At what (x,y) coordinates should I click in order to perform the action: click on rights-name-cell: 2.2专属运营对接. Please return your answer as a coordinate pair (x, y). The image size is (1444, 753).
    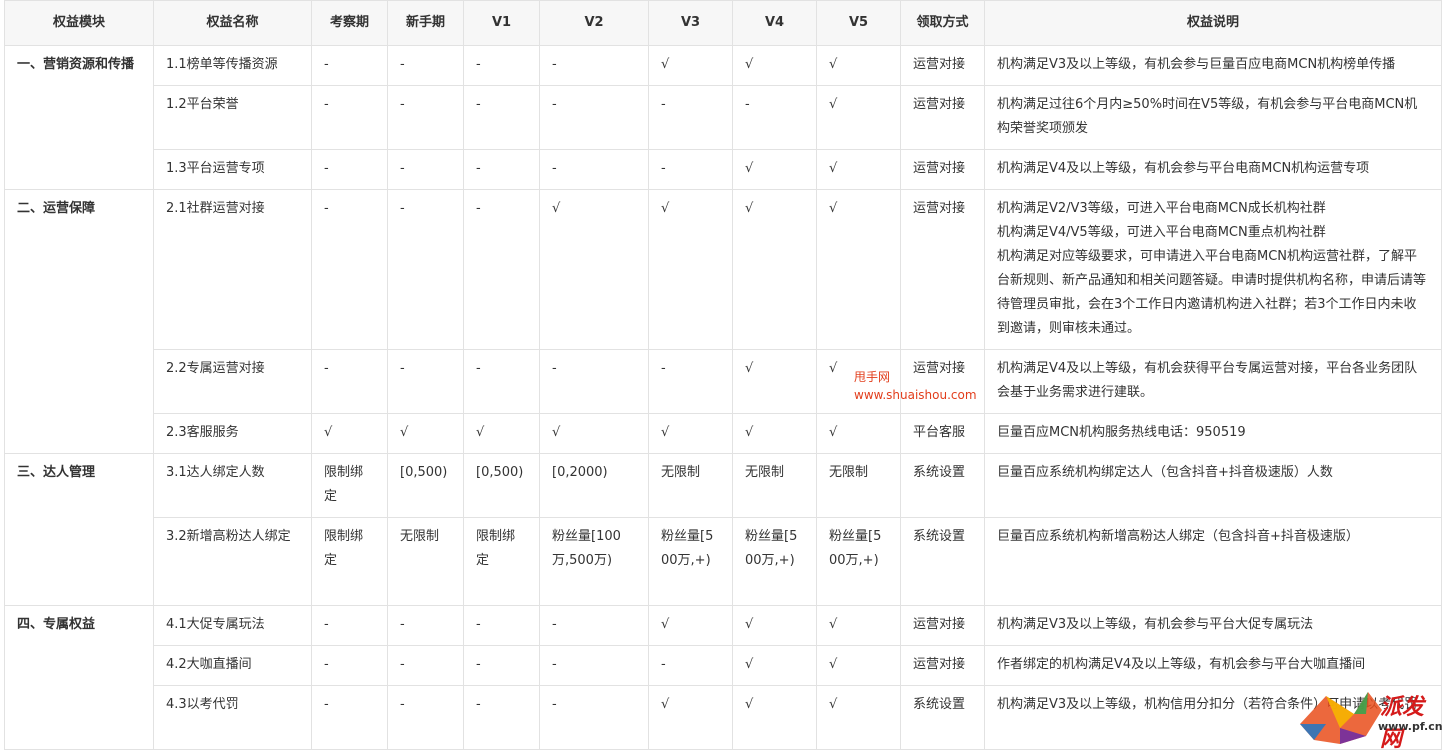
    Looking at the image, I should click on (232, 381).